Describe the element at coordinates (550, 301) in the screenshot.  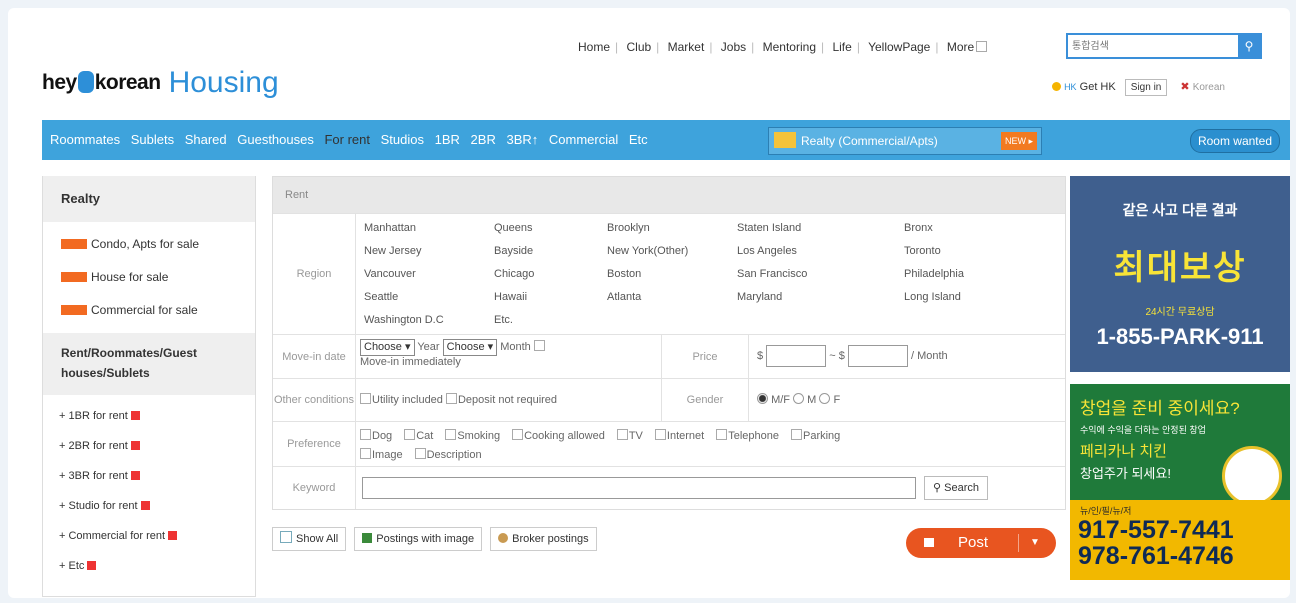
I see `region-option: Hawaii` at that location.